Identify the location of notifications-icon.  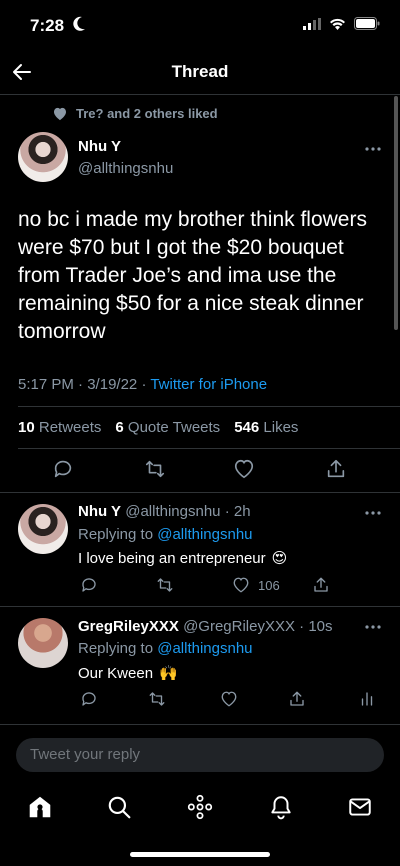
(281, 807).